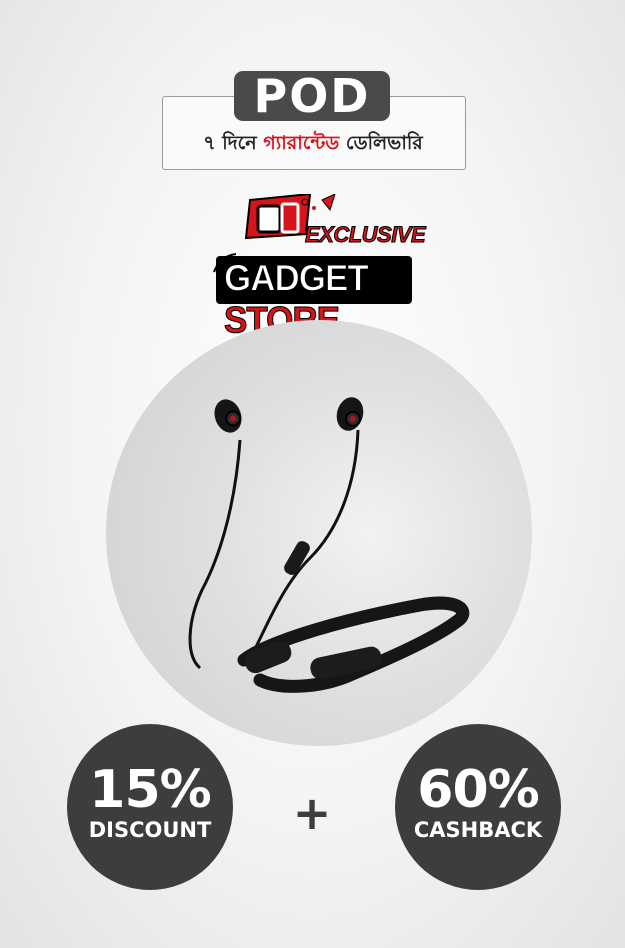  Describe the element at coordinates (312, 96) in the screenshot. I see `pod-label: POD` at that location.